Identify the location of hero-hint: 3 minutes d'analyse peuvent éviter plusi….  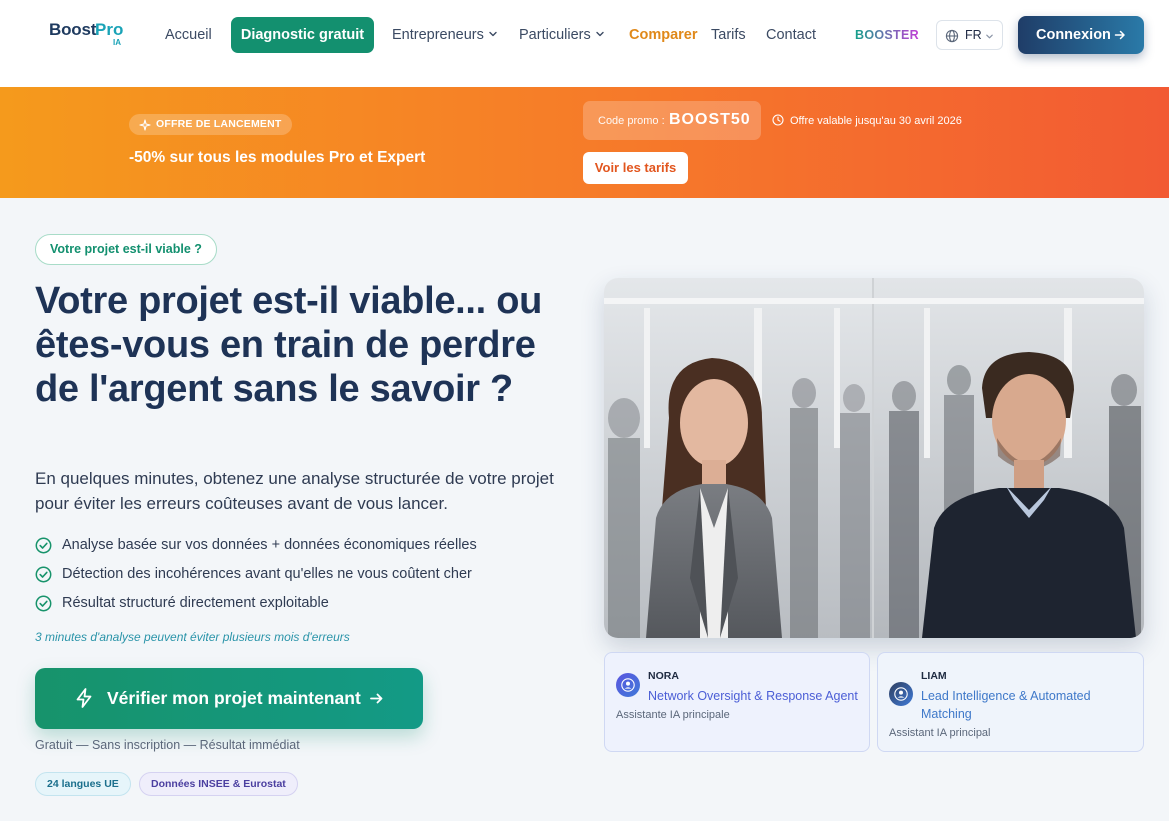
(192, 637).